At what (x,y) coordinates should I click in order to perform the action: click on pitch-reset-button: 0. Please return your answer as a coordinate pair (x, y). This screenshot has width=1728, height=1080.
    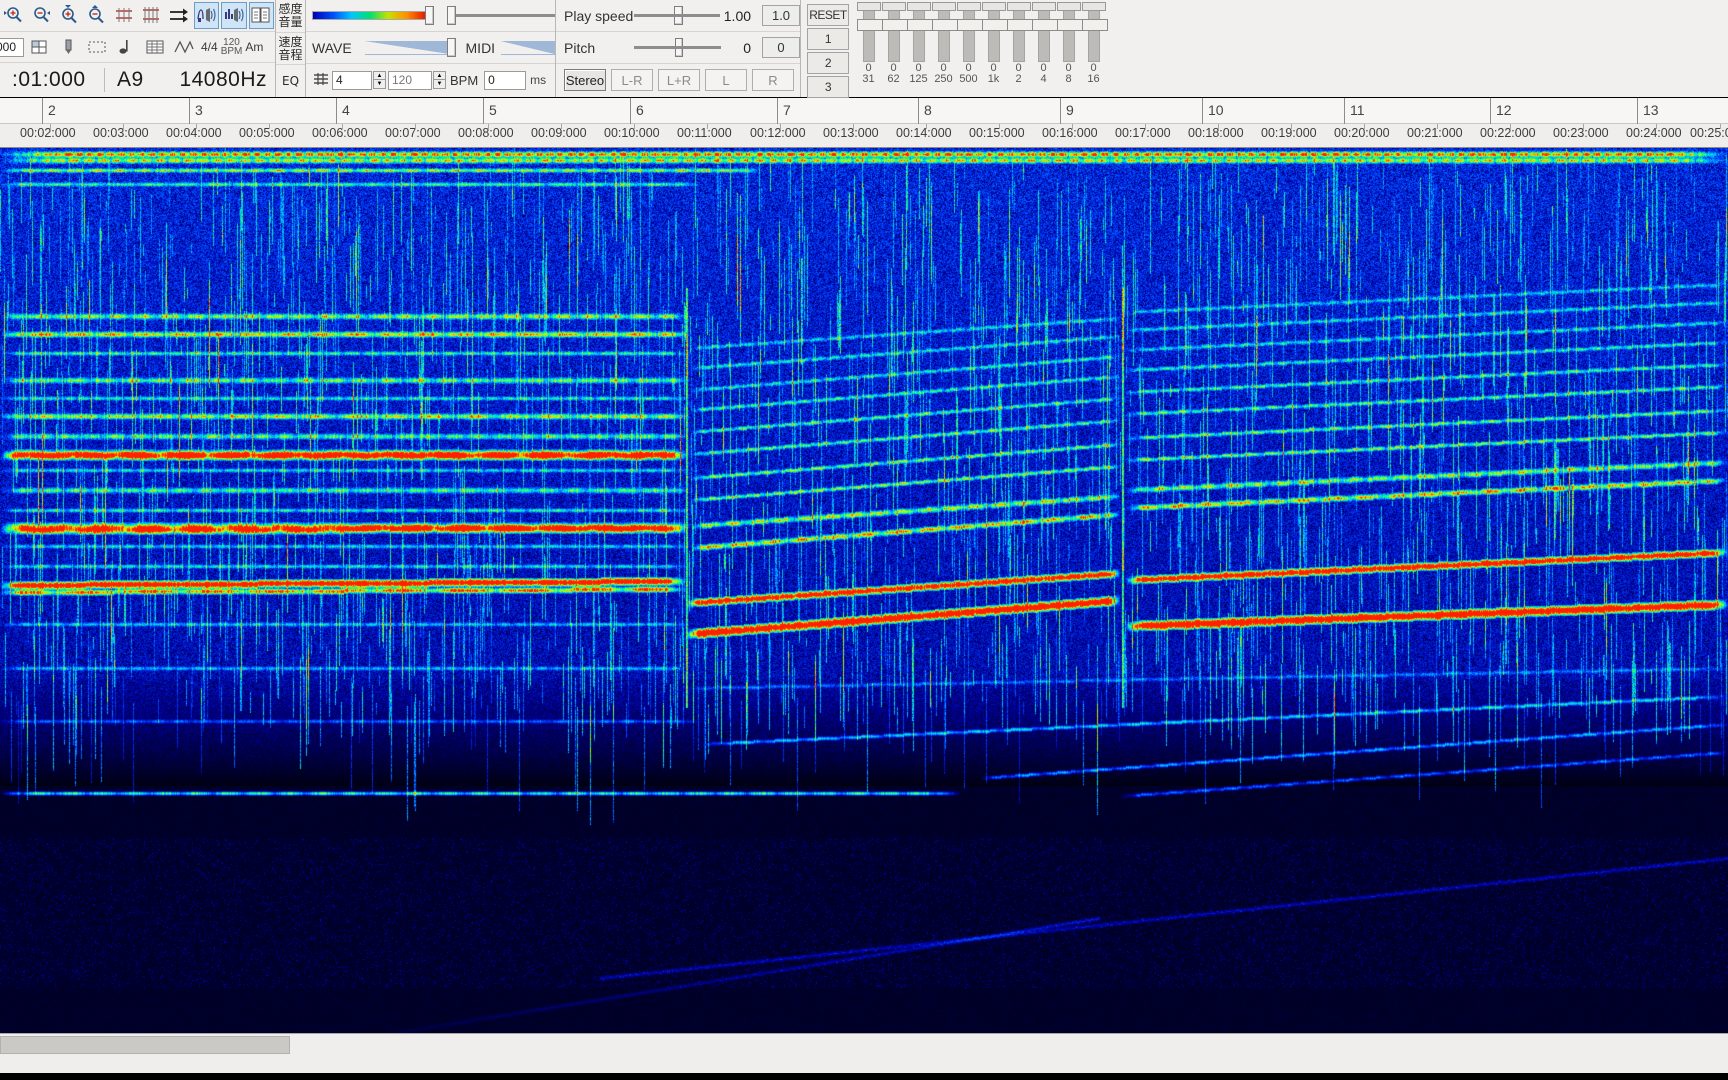
    Looking at the image, I should click on (781, 47).